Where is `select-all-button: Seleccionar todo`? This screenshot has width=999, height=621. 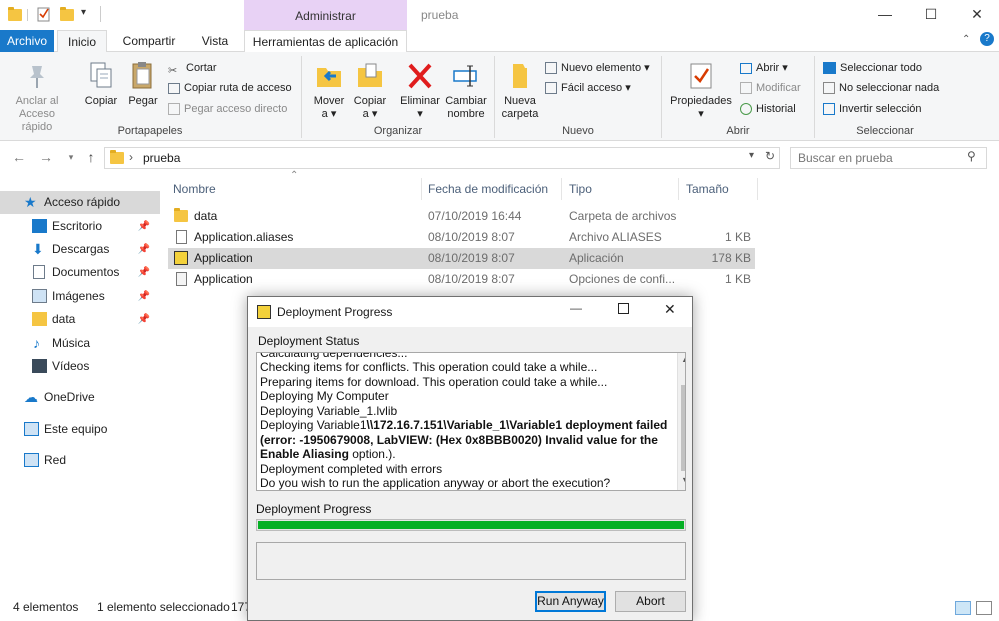
select-all-button: Seleccionar todo is located at coordinates (872, 68).